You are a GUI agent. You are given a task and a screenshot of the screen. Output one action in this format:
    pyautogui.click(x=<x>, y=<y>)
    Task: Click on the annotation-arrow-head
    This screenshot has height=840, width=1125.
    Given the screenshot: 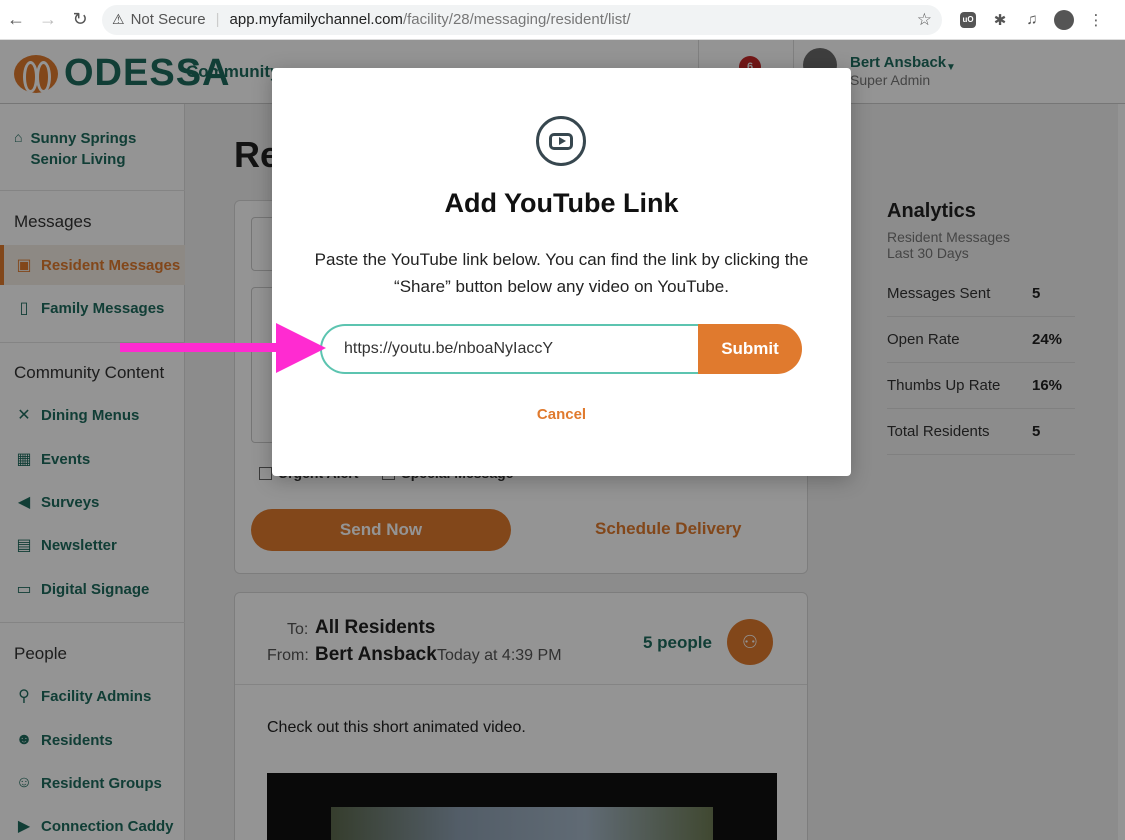 What is the action you would take?
    pyautogui.click(x=301, y=348)
    